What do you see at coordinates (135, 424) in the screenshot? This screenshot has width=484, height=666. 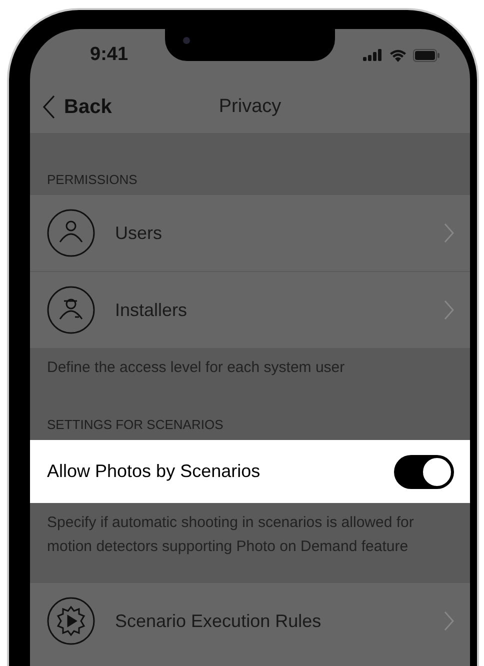 I see `section-header: SETTINGS FOR SCENARIOS` at bounding box center [135, 424].